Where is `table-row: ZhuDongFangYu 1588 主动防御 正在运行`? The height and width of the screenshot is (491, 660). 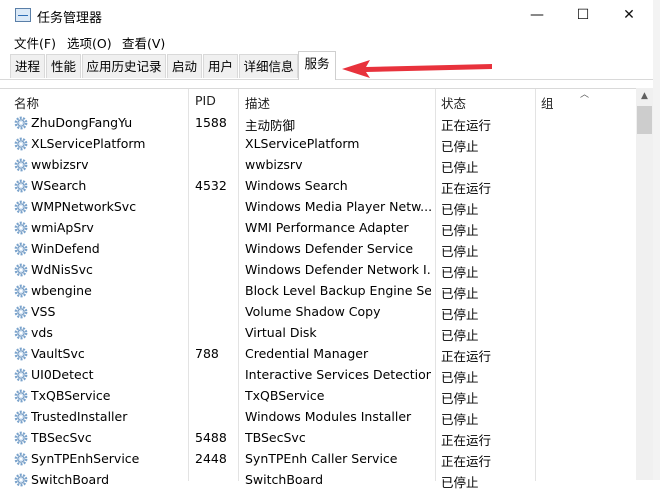 table-row: ZhuDongFangYu 1588 主动防御 正在运行 is located at coordinates (318, 123).